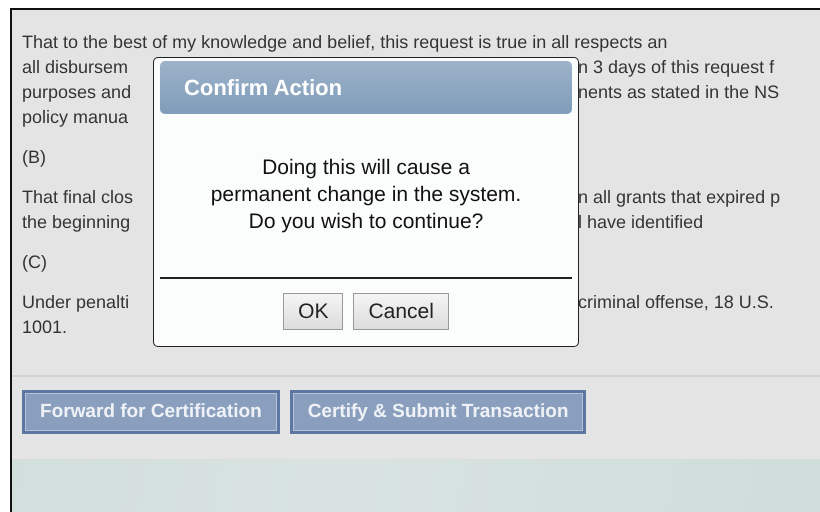 This screenshot has width=820, height=512. Describe the element at coordinates (313, 311) in the screenshot. I see `ok-button: OK` at that location.